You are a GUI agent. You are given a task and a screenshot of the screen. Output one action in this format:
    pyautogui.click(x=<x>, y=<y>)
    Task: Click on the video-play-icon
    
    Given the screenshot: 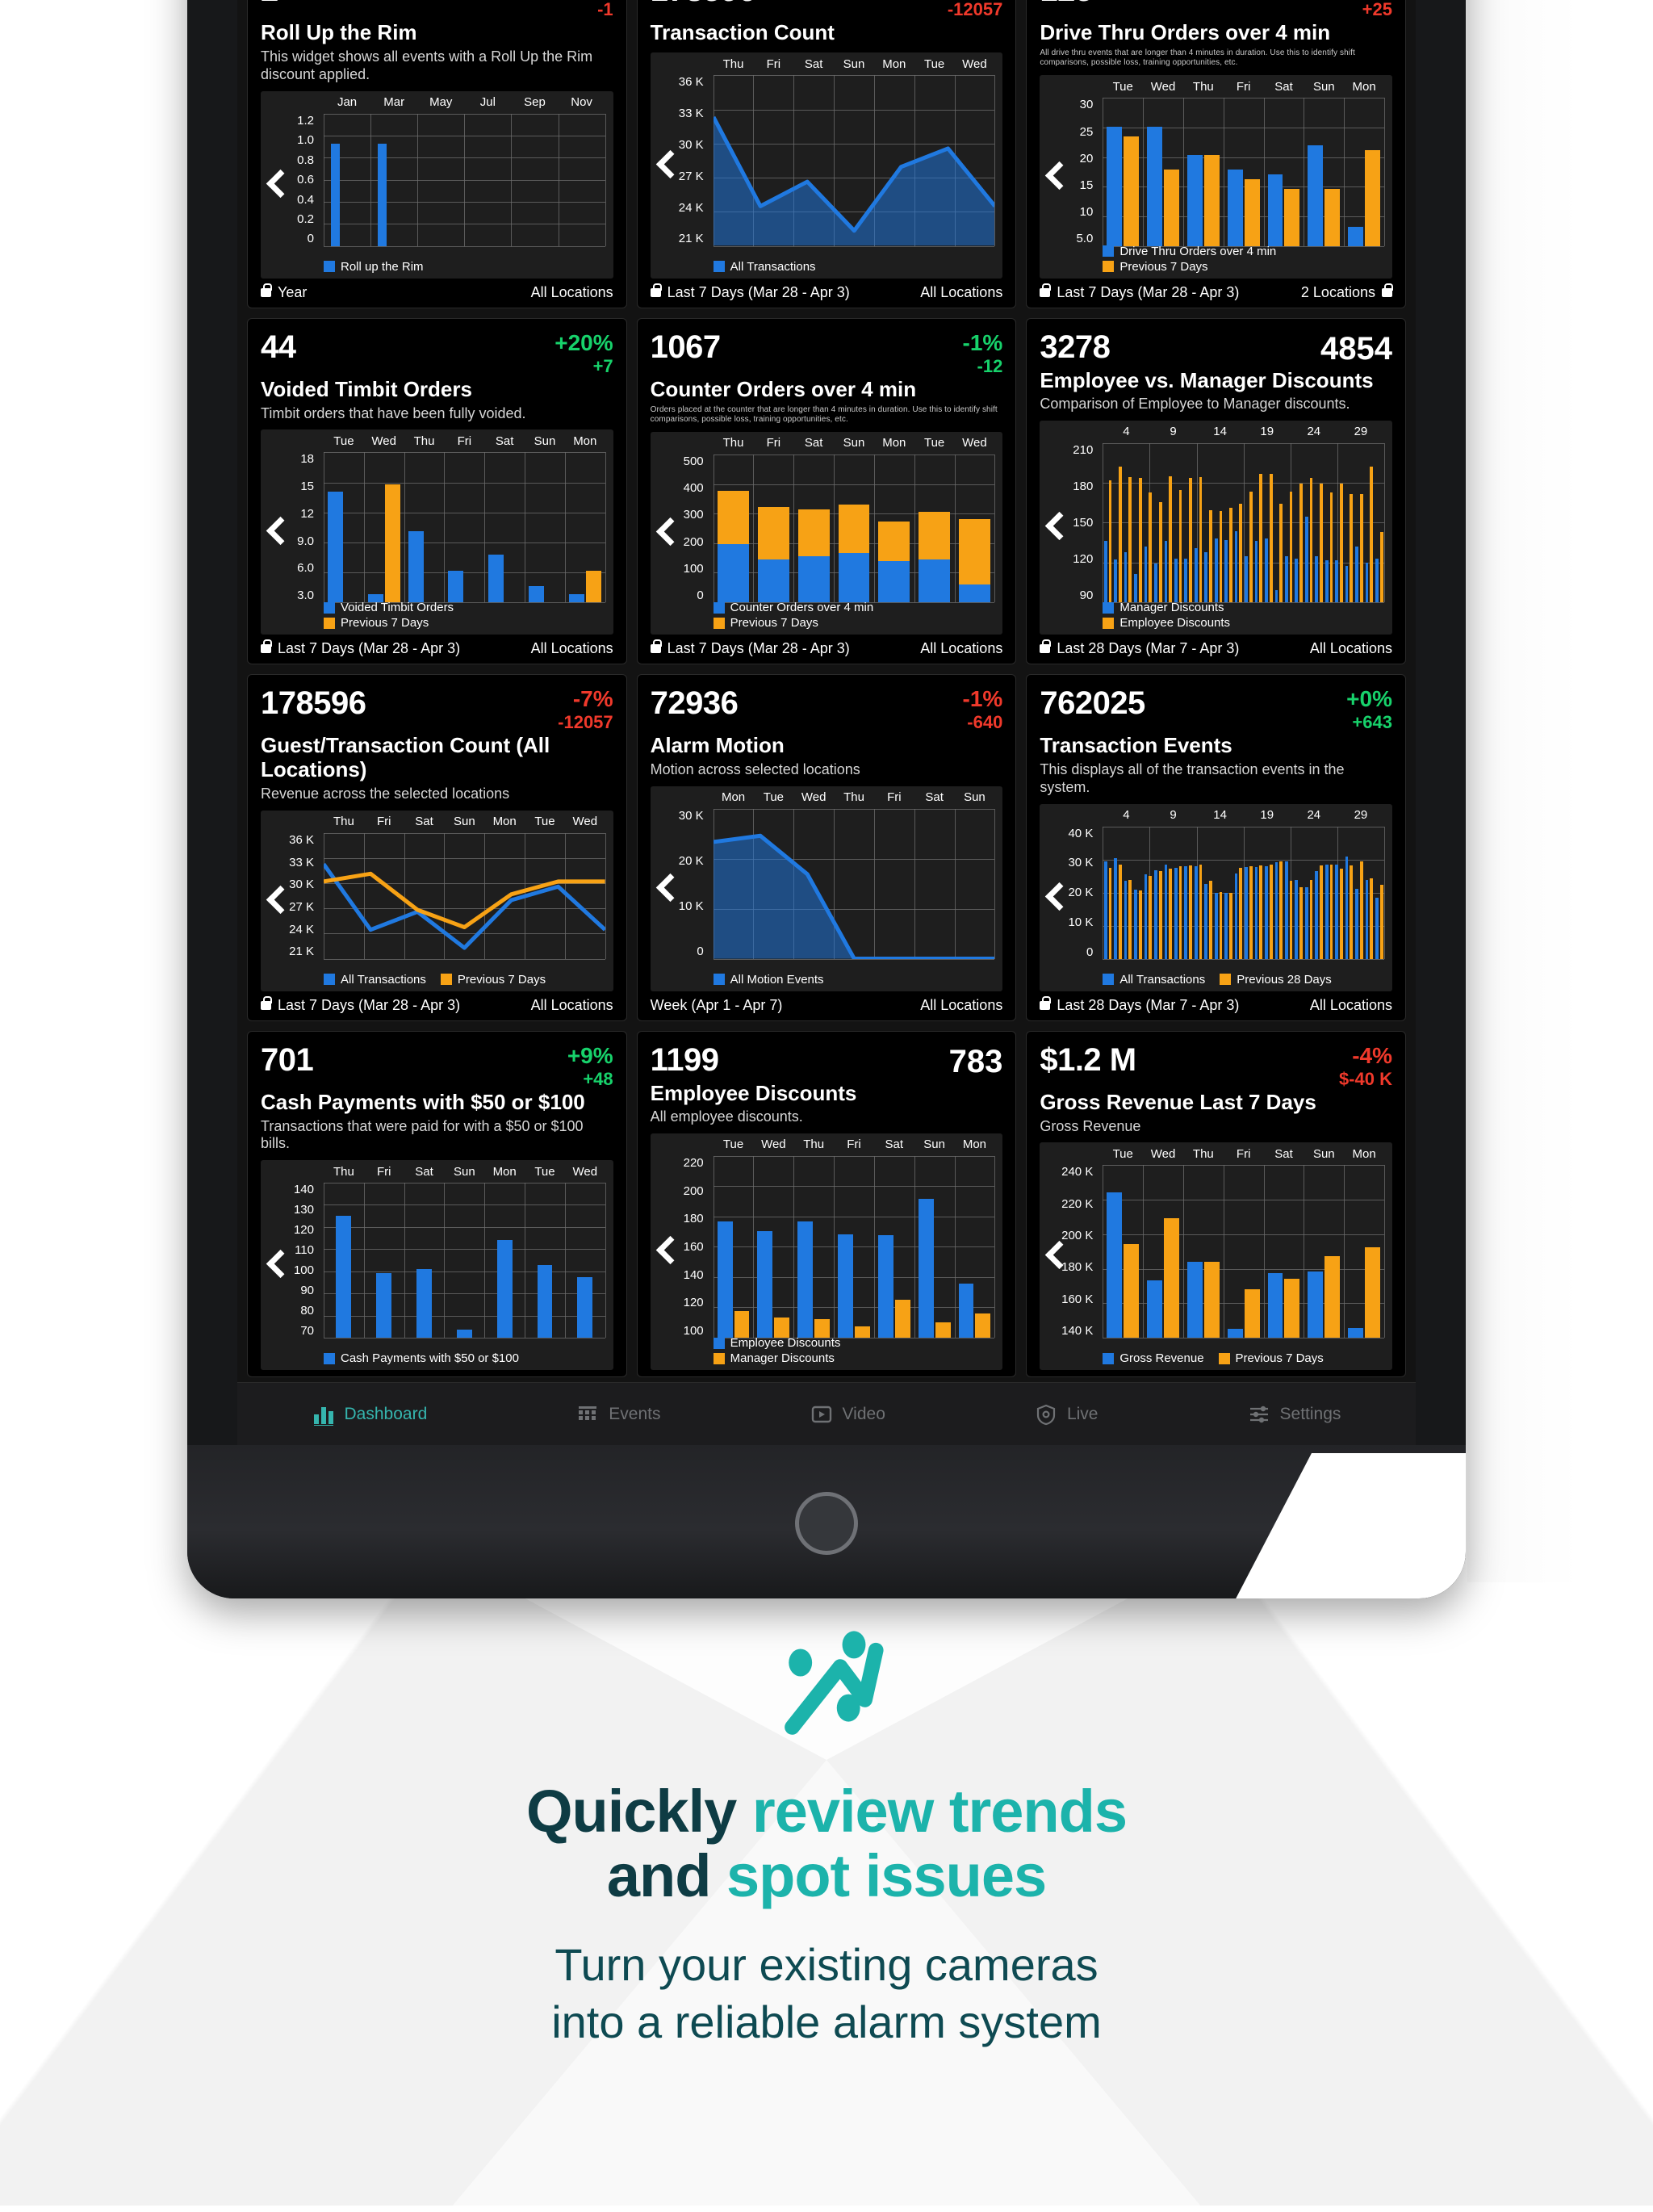 What is the action you would take?
    pyautogui.click(x=821, y=1414)
    